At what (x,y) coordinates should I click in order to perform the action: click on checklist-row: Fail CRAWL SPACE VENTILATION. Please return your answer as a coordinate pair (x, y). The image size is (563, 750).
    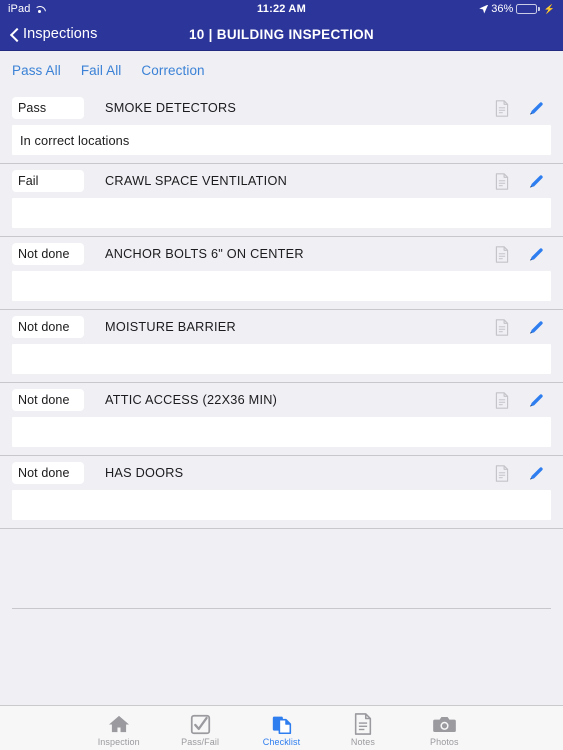
    Looking at the image, I should click on (281, 200).